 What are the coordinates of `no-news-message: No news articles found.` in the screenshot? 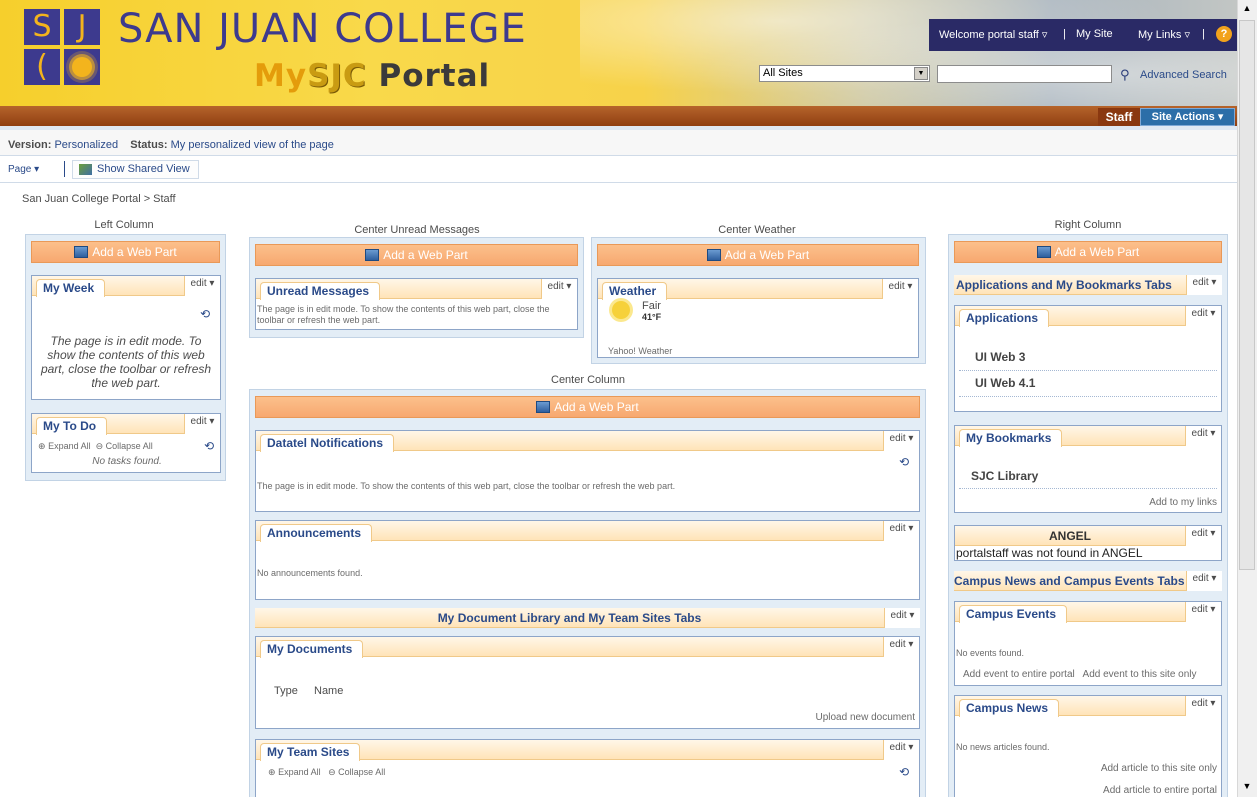 It's located at (1003, 747).